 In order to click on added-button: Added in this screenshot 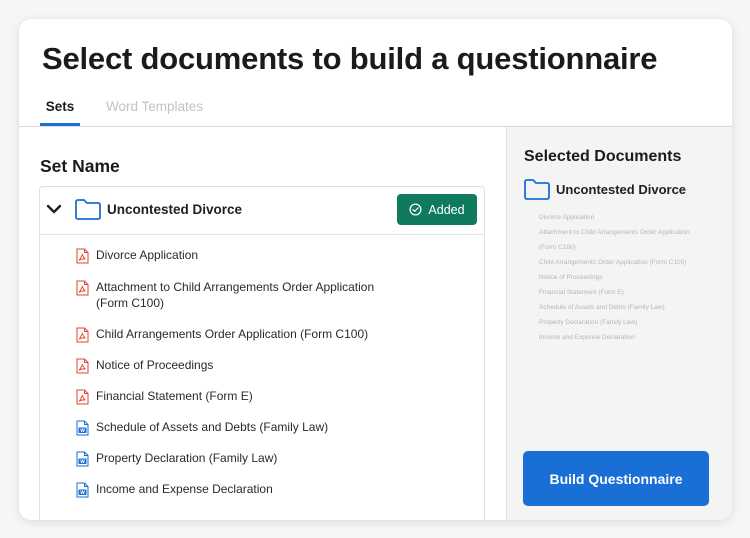, I will do `click(437, 209)`.